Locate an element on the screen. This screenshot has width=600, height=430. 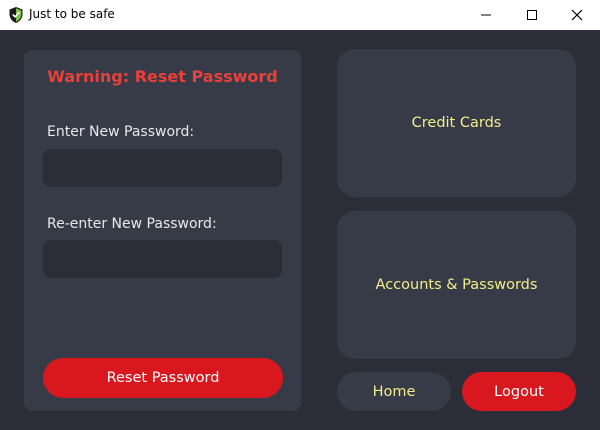
minimize-icon is located at coordinates (486, 15).